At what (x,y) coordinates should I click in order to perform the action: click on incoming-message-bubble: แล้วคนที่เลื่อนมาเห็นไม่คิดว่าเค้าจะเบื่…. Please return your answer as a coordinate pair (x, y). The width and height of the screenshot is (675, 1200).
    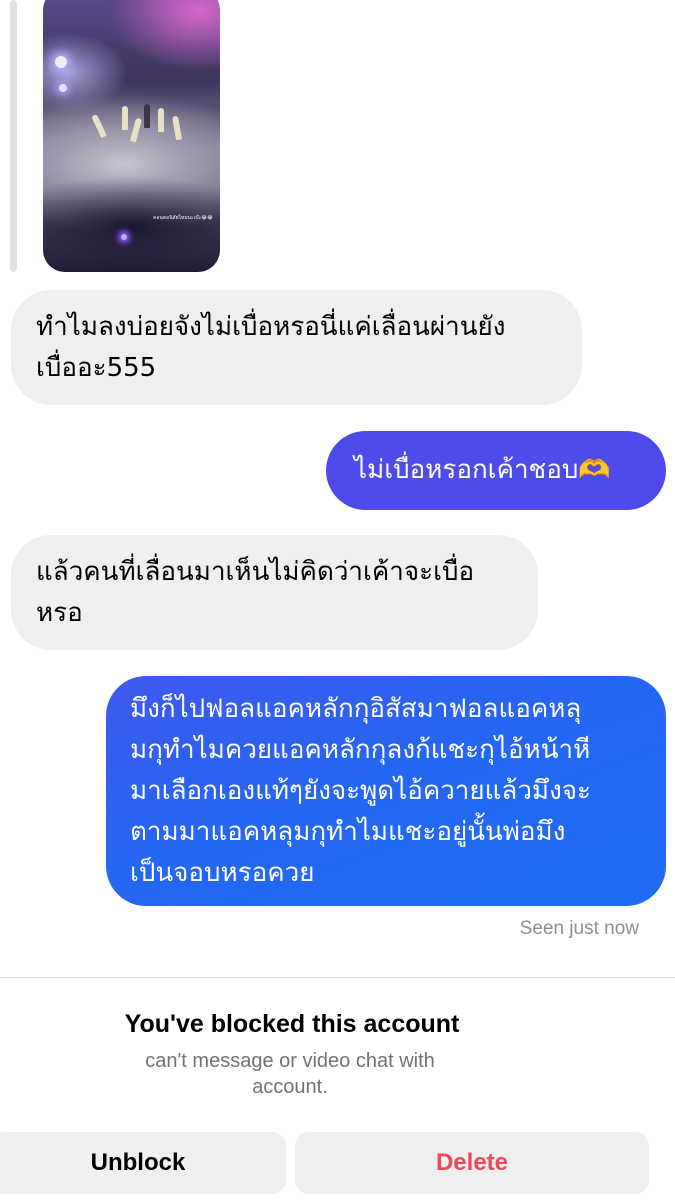
    Looking at the image, I should click on (274, 592).